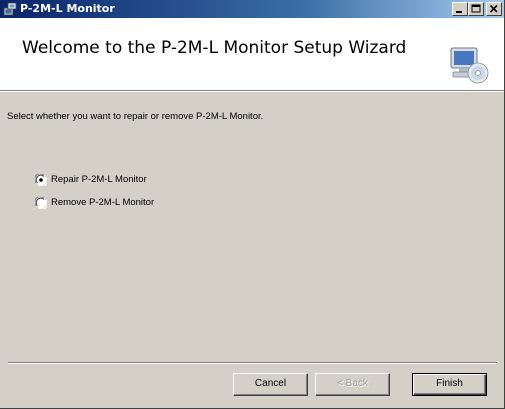 This screenshot has width=505, height=409. Describe the element at coordinates (10, 9) in the screenshot. I see `installer-icon` at that location.